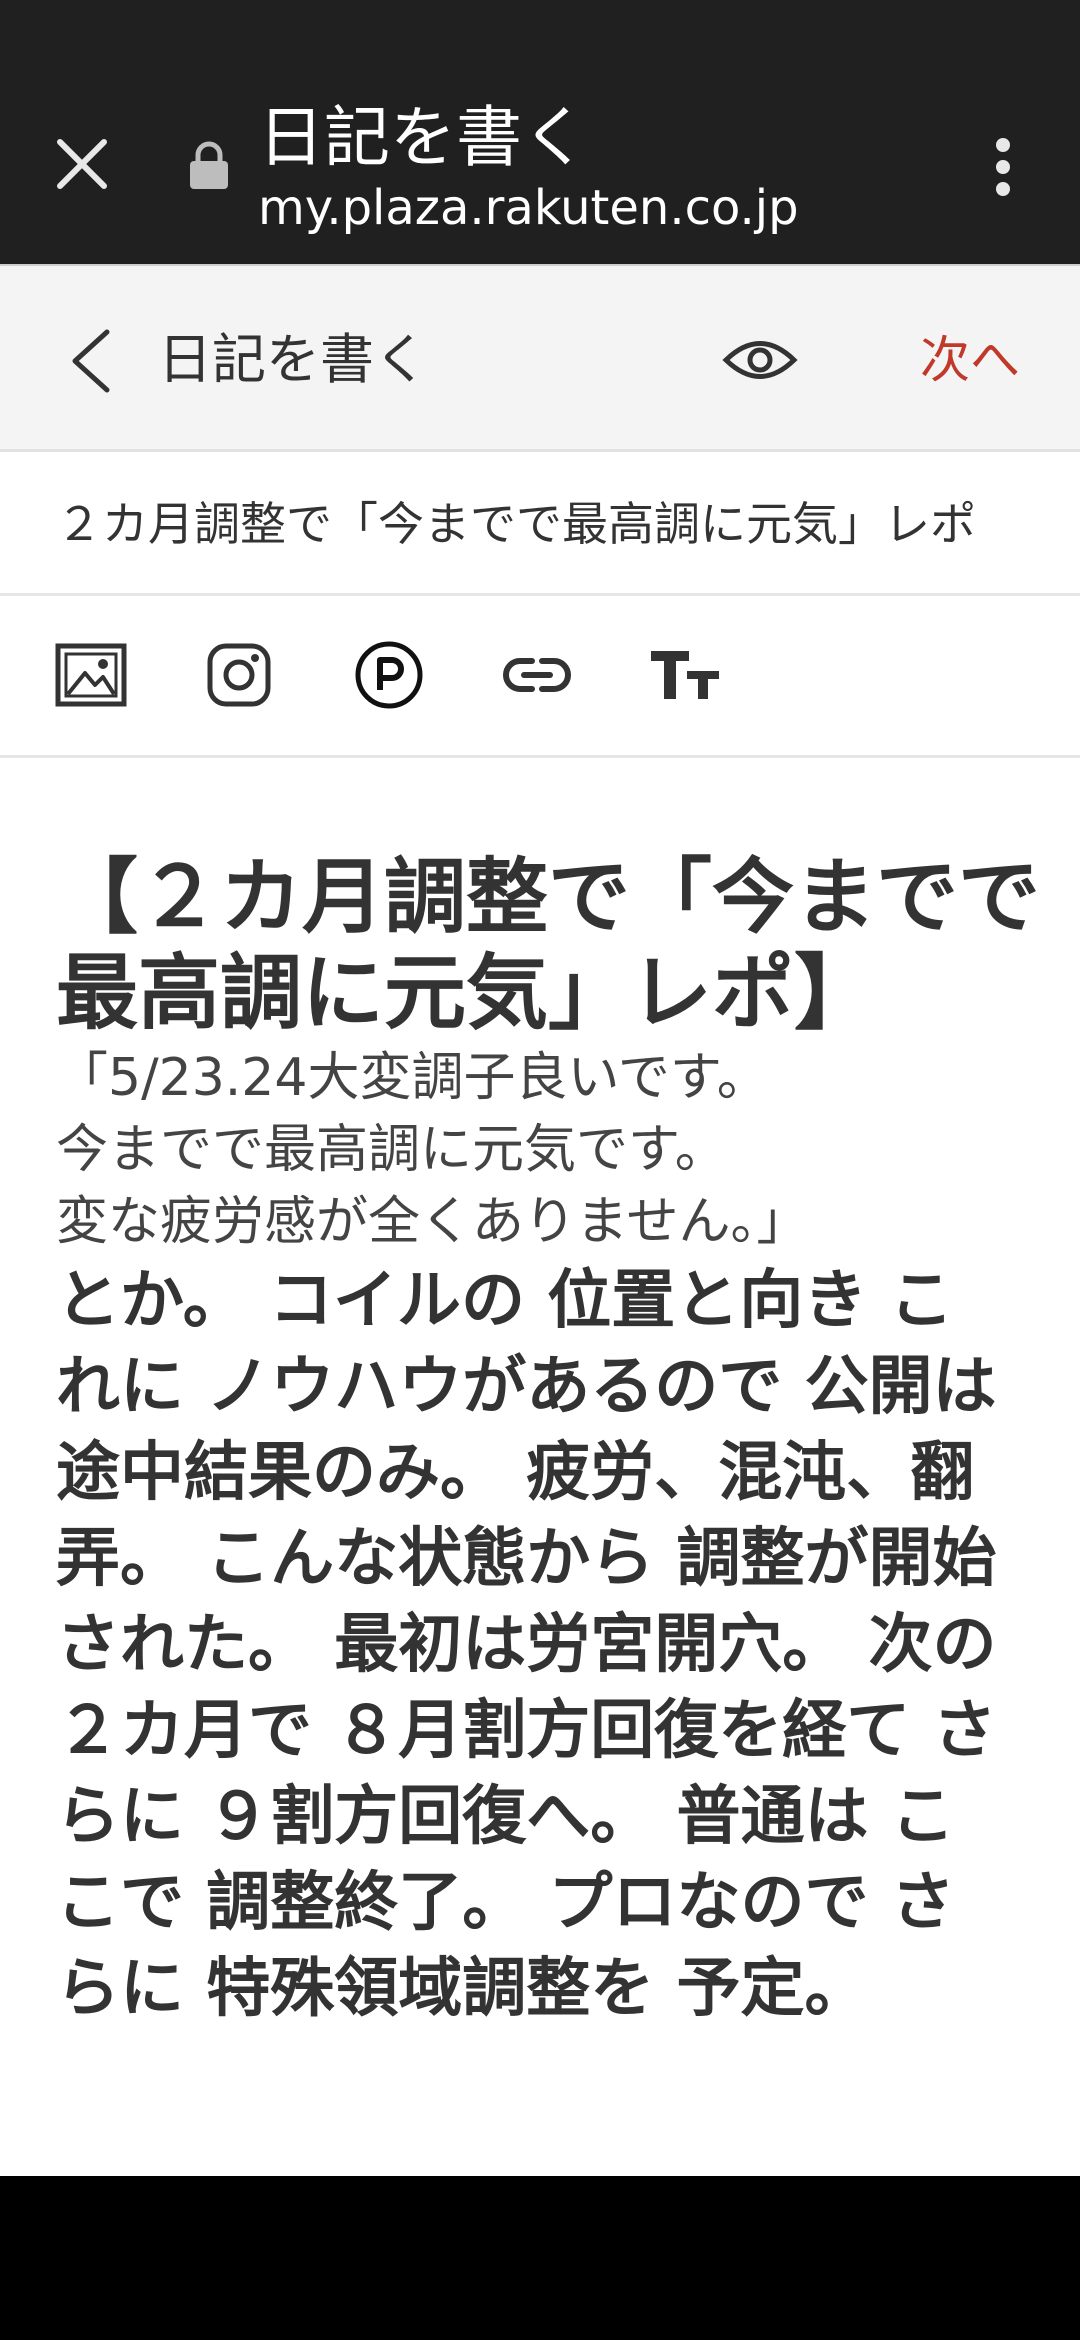  What do you see at coordinates (293, 359) in the screenshot?
I see `header-title: 日記を書く` at bounding box center [293, 359].